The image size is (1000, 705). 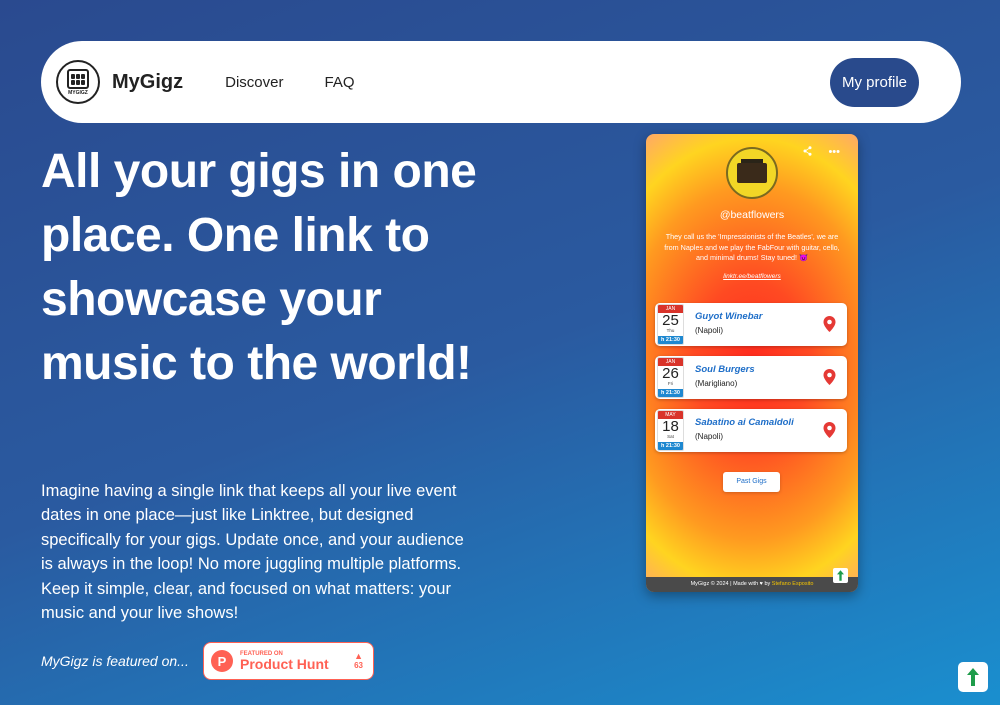 What do you see at coordinates (807, 152) in the screenshot?
I see `share-icon` at bounding box center [807, 152].